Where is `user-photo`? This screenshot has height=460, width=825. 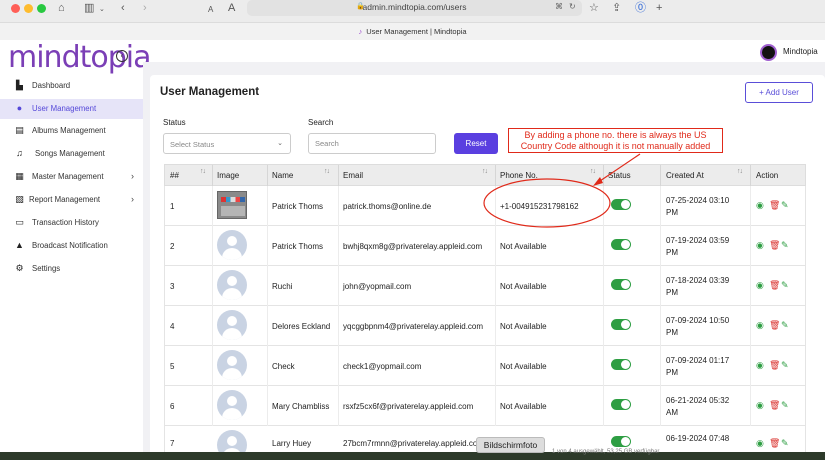 user-photo is located at coordinates (232, 205).